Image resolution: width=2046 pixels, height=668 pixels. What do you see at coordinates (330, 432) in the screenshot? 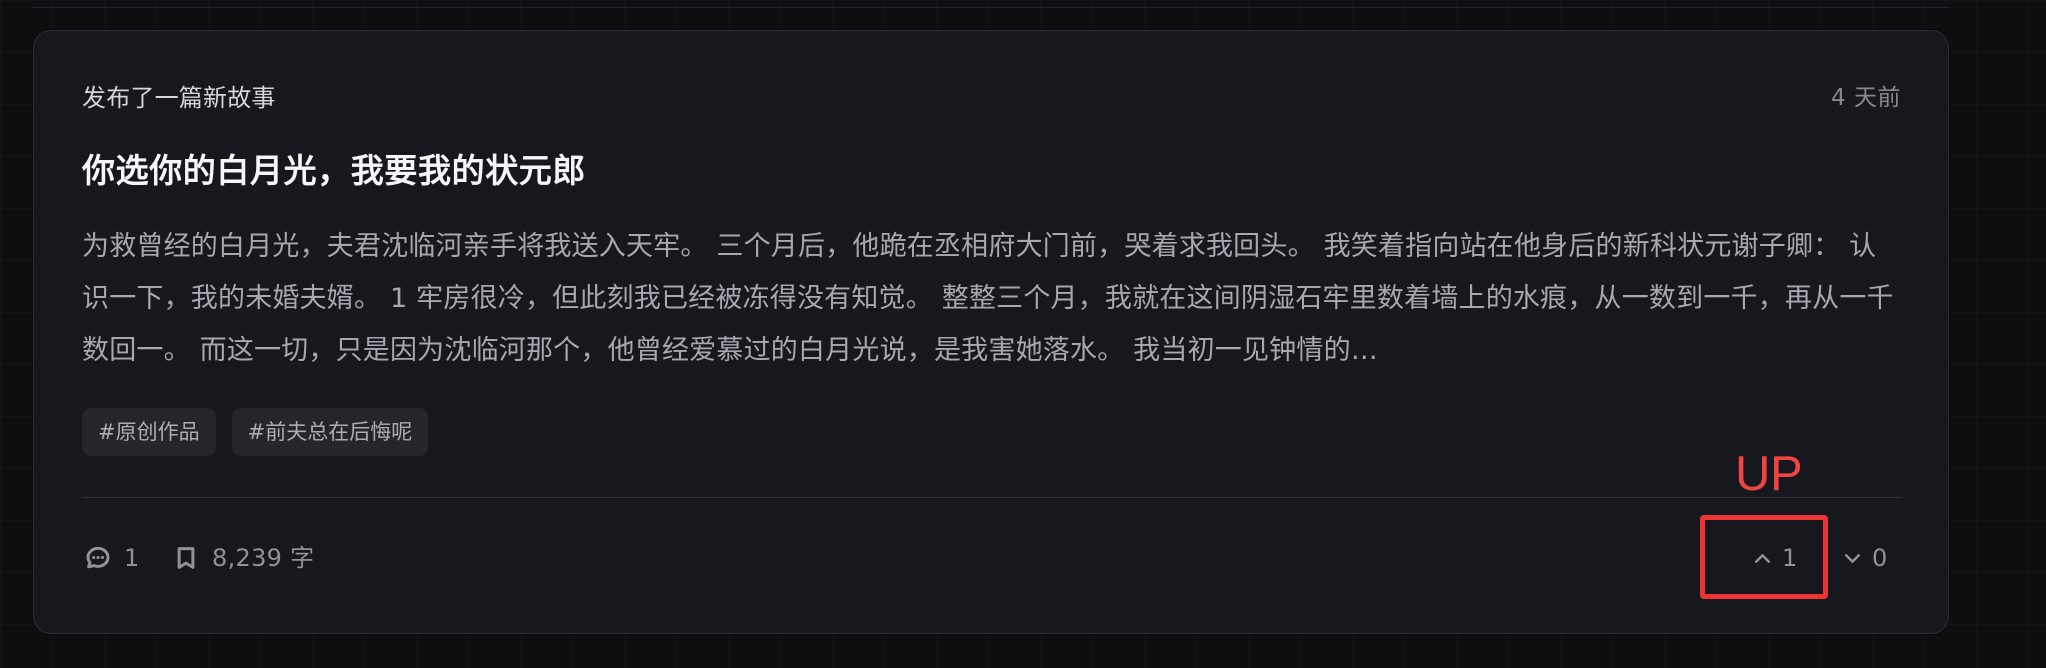
I see `tag-ex-husband-regret: #前夫总在后悔呢` at bounding box center [330, 432].